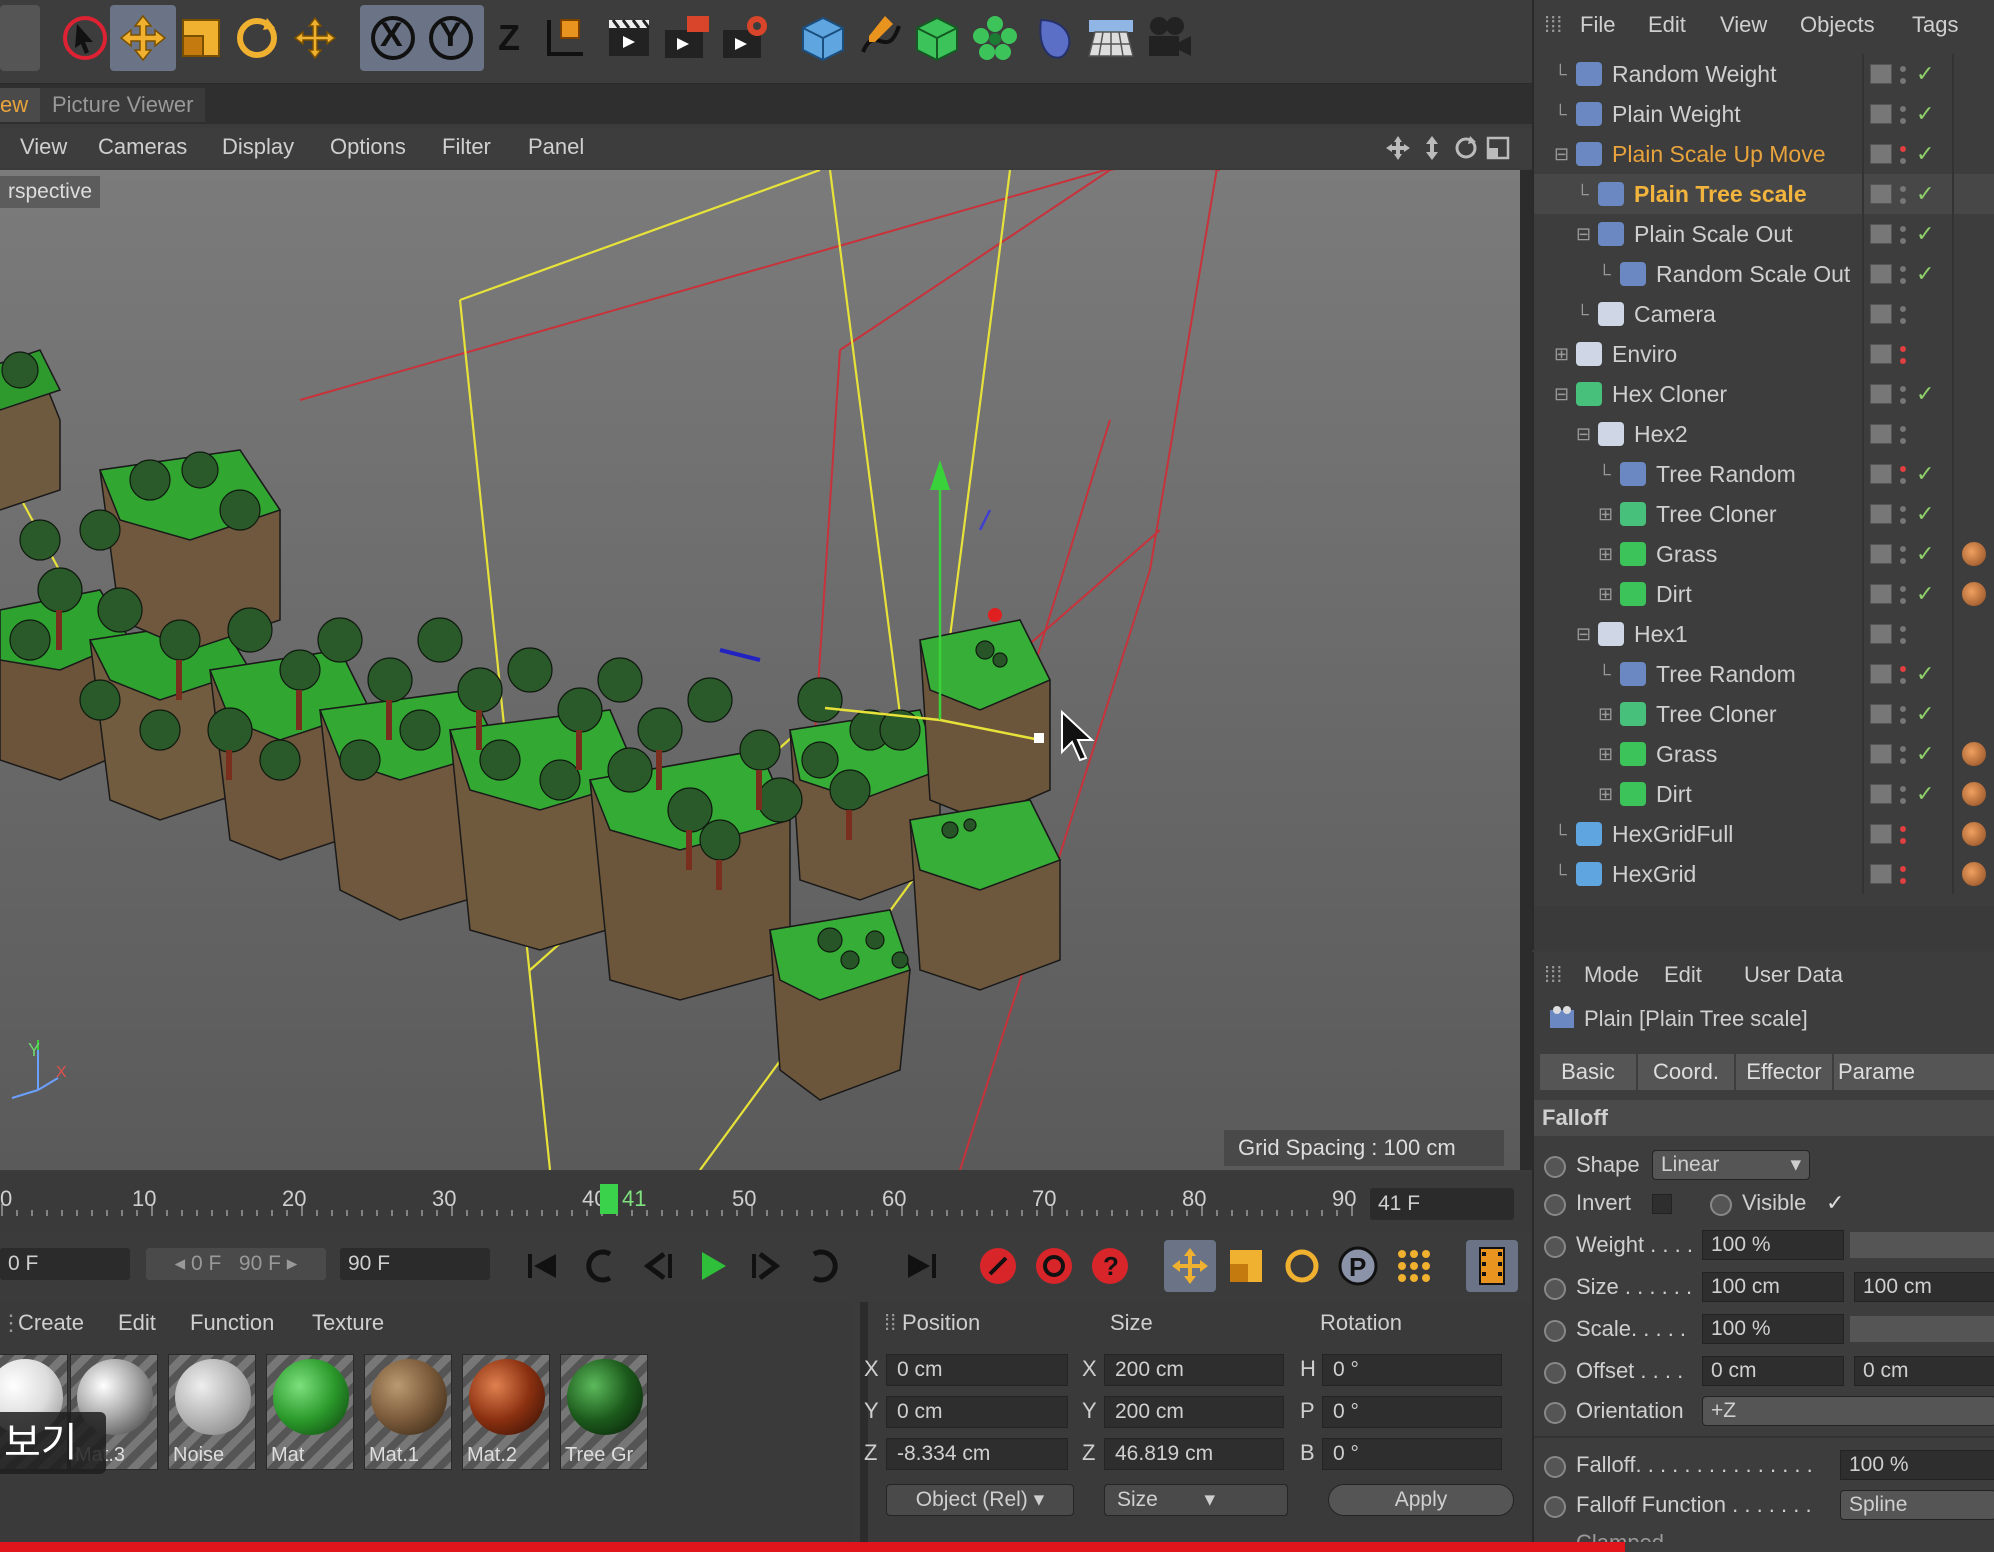 The width and height of the screenshot is (1994, 1552). I want to click on go-to-start-button, so click(542, 1266).